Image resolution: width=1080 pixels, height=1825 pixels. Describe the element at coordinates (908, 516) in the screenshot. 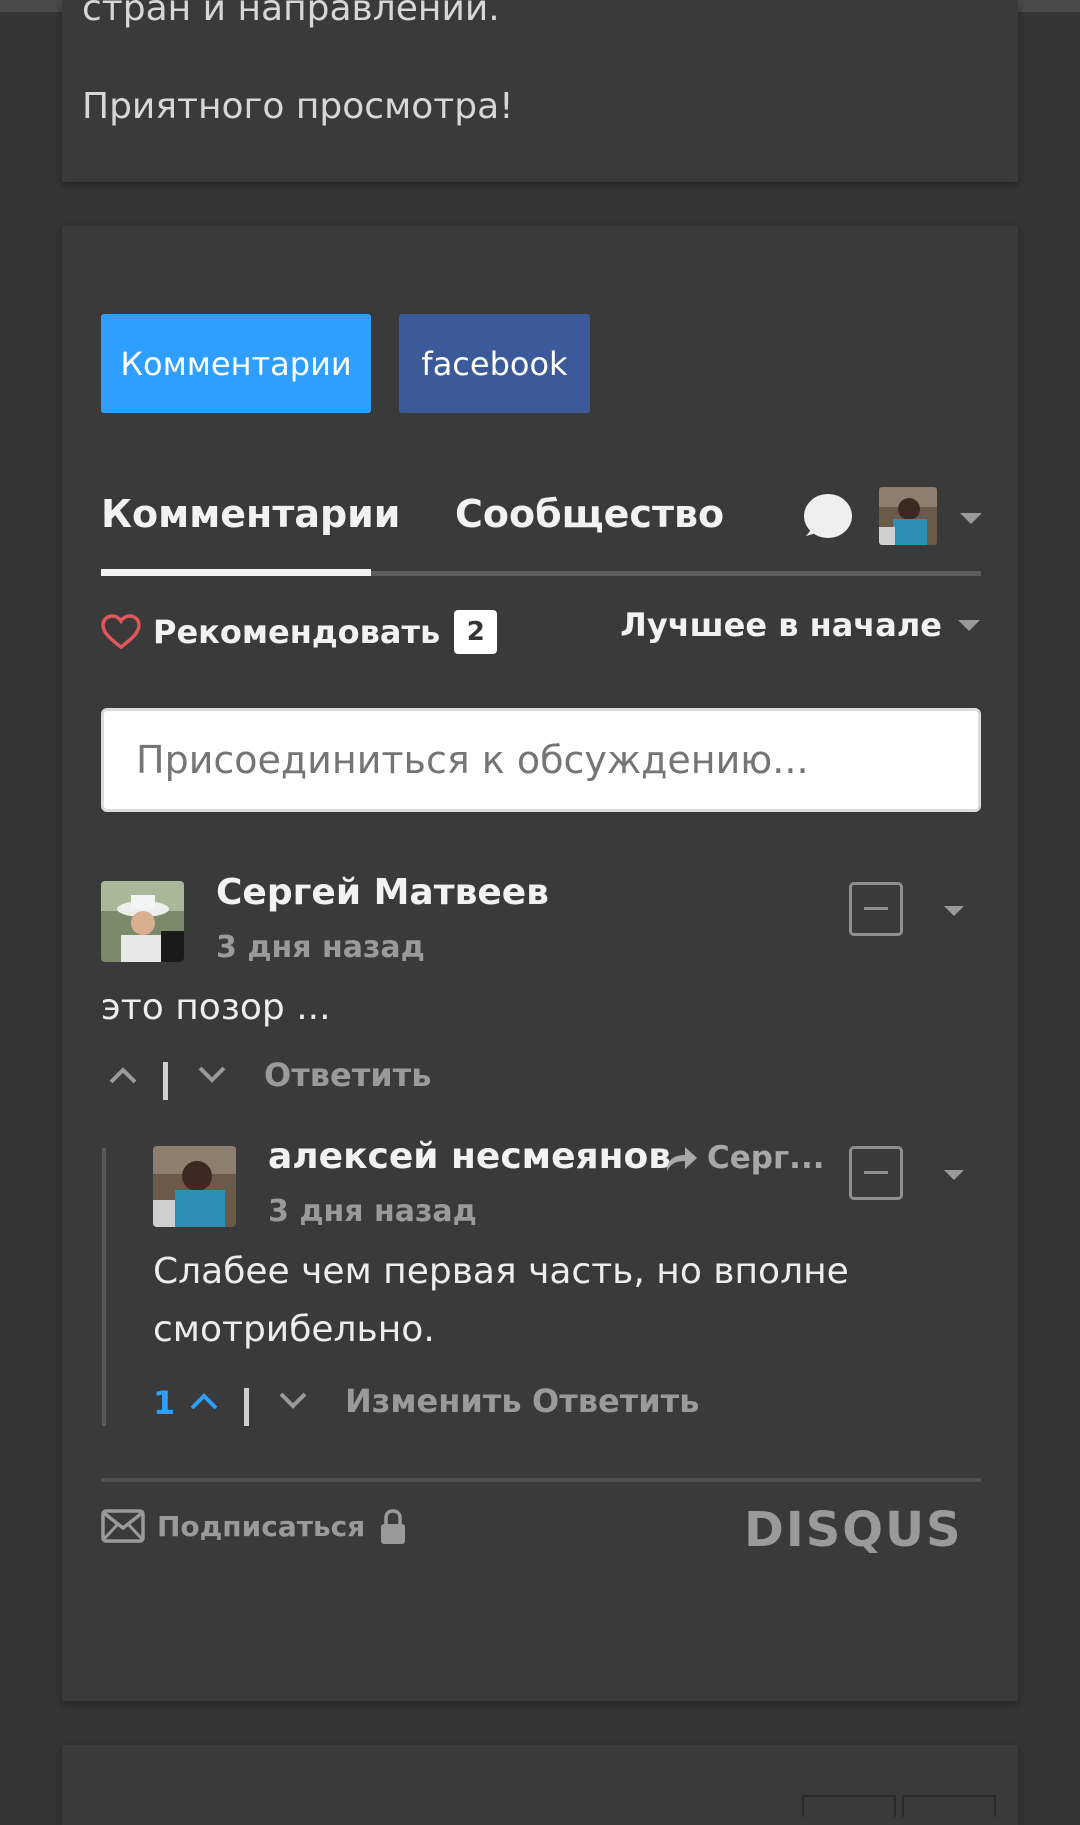

I see `current-user-avatar` at that location.